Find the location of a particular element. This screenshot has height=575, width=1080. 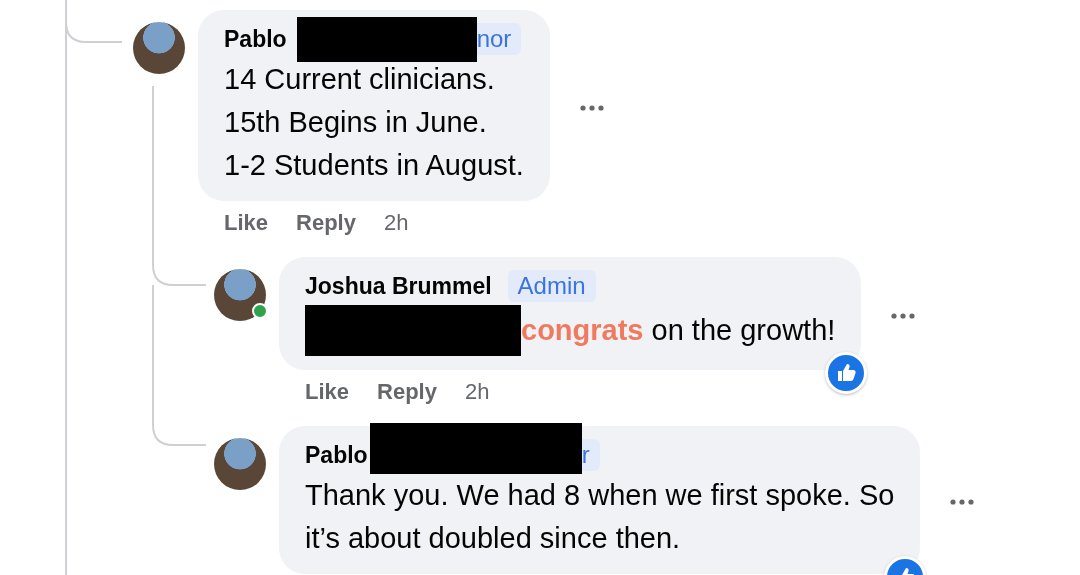

comment-text: it’s about doubled since then. is located at coordinates (493, 538).